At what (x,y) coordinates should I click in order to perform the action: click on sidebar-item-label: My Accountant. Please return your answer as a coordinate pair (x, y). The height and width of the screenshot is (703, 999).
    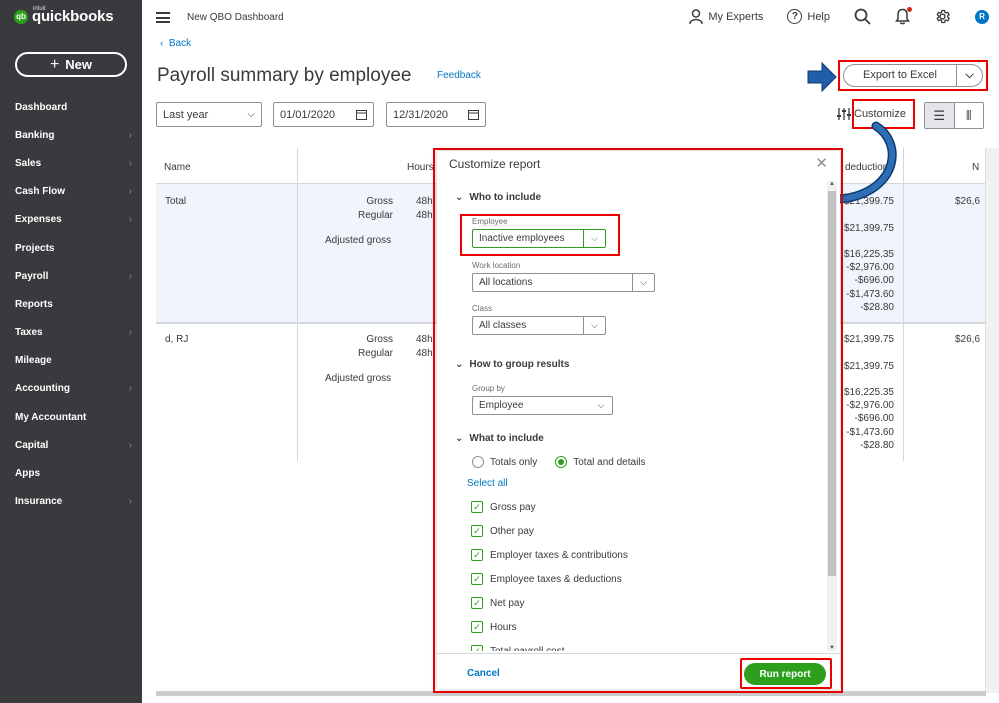
    Looking at the image, I should click on (51, 417).